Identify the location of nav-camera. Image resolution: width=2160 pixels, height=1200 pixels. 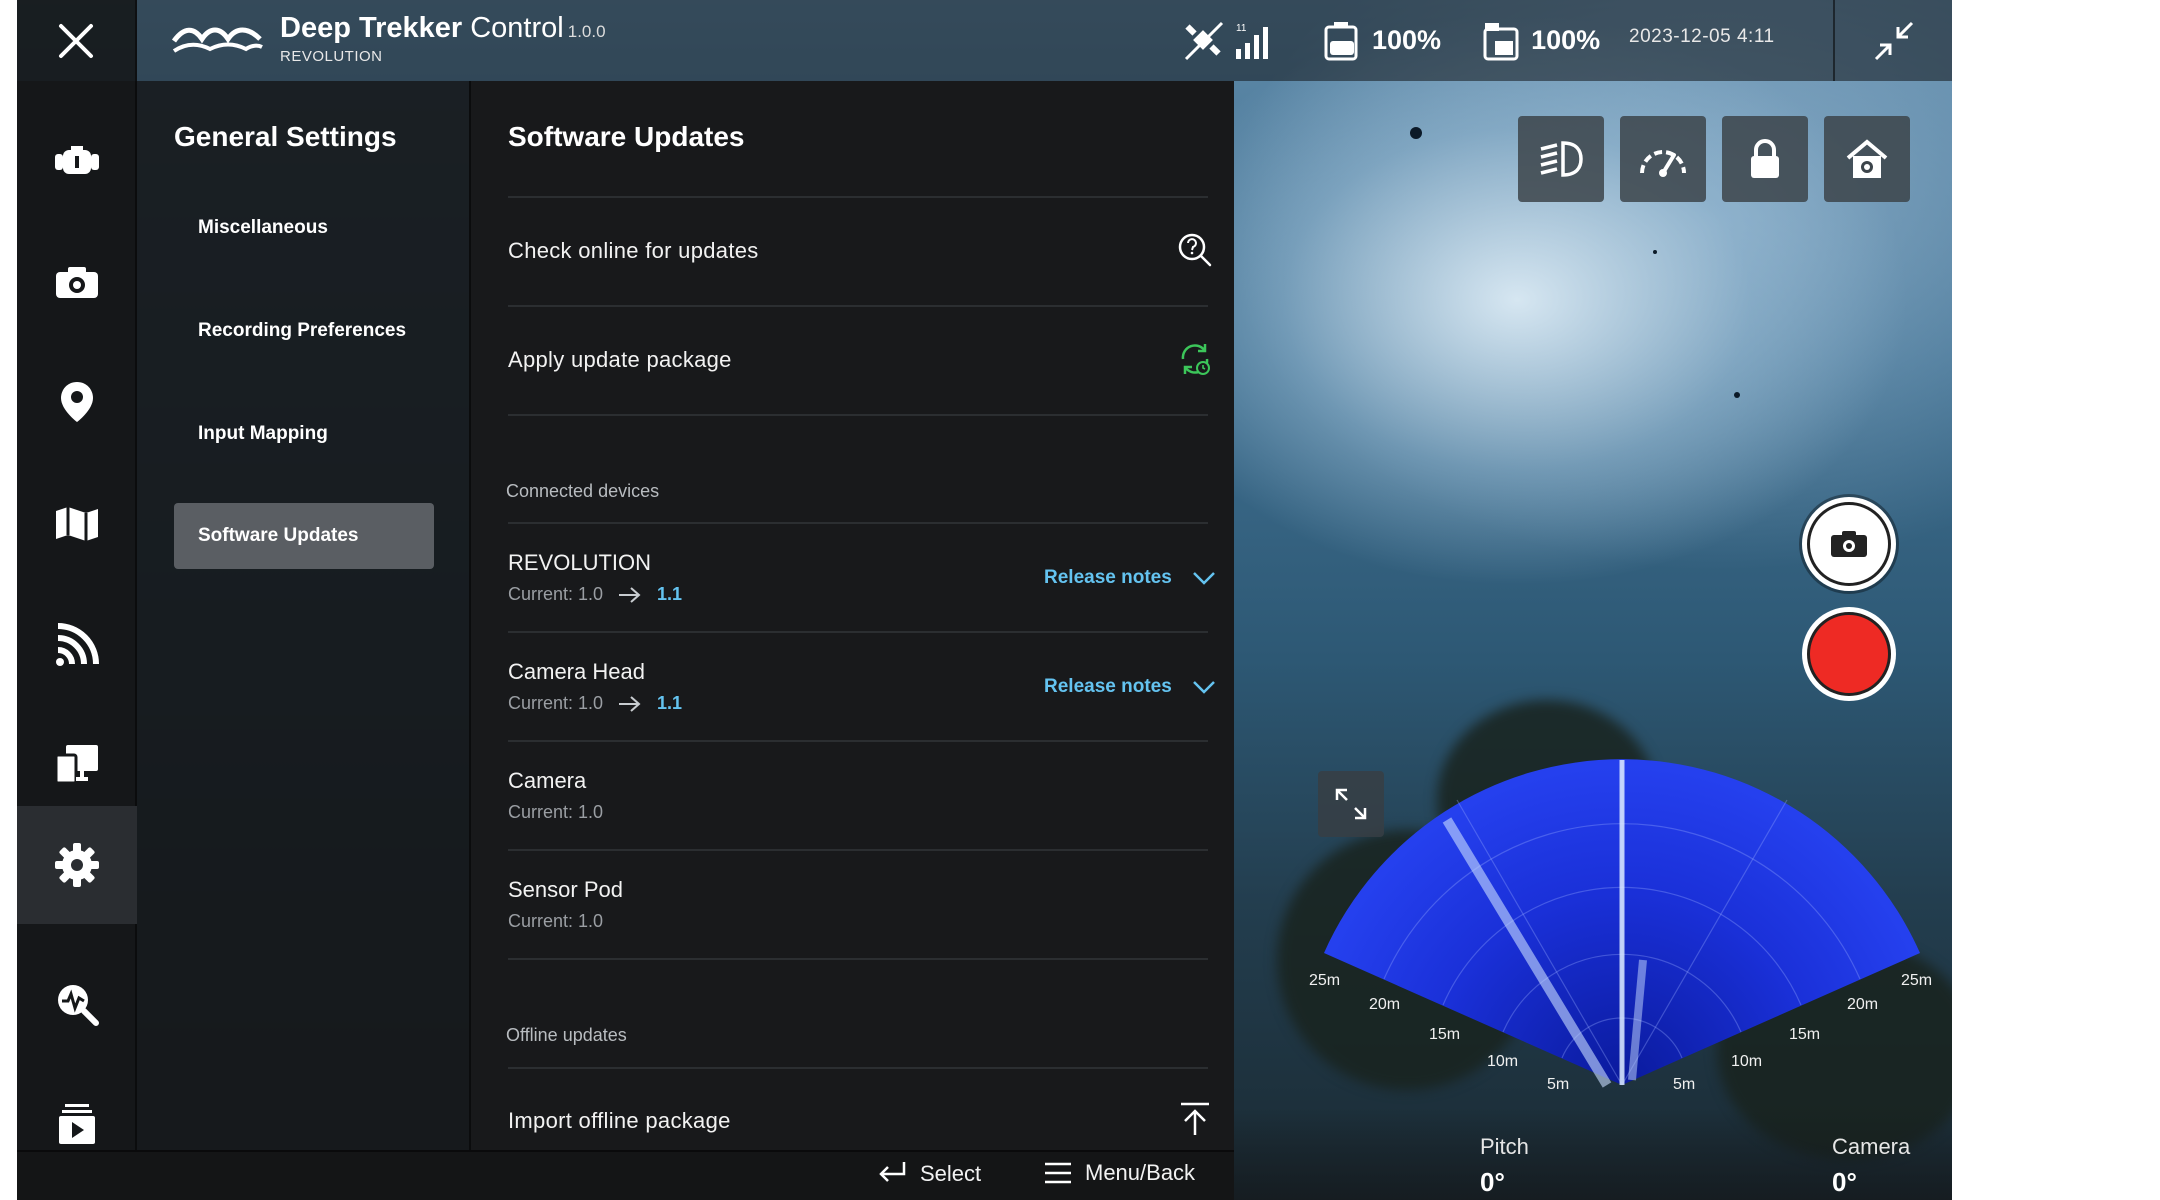
(77, 282).